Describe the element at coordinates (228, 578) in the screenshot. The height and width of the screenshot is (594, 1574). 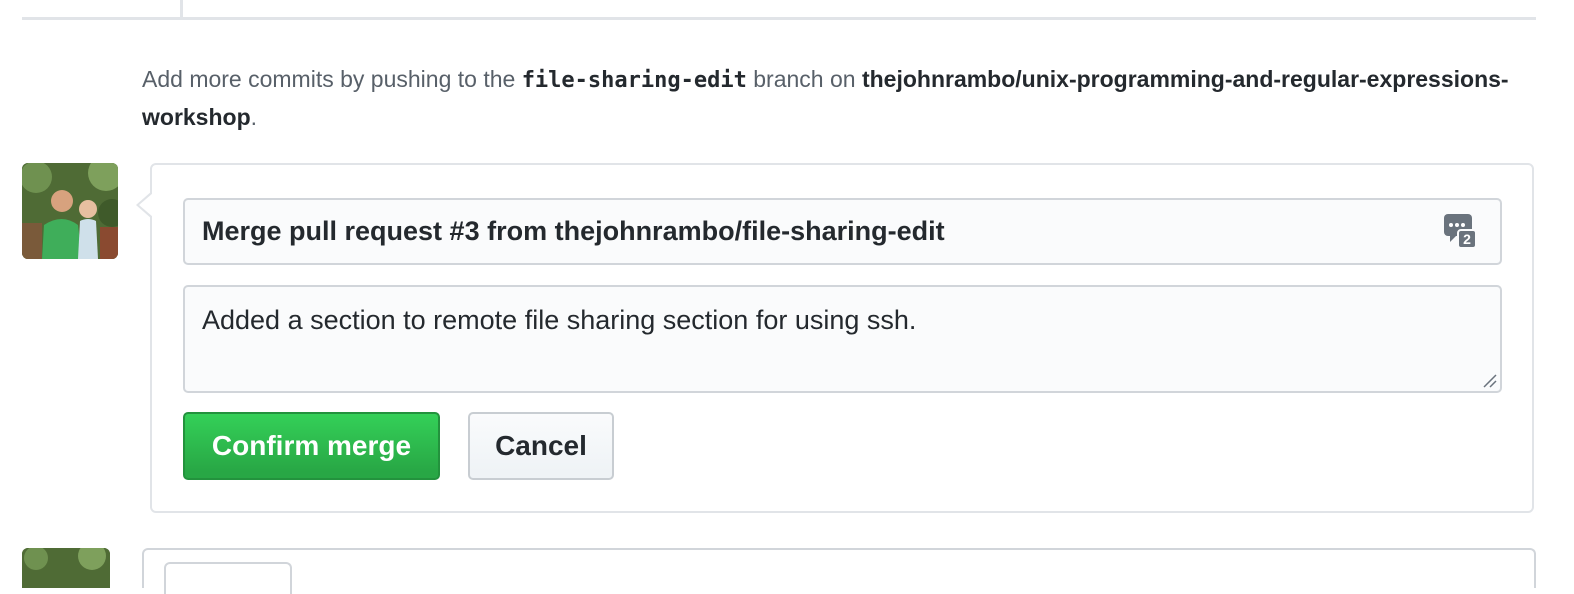
I see `write-tab` at that location.